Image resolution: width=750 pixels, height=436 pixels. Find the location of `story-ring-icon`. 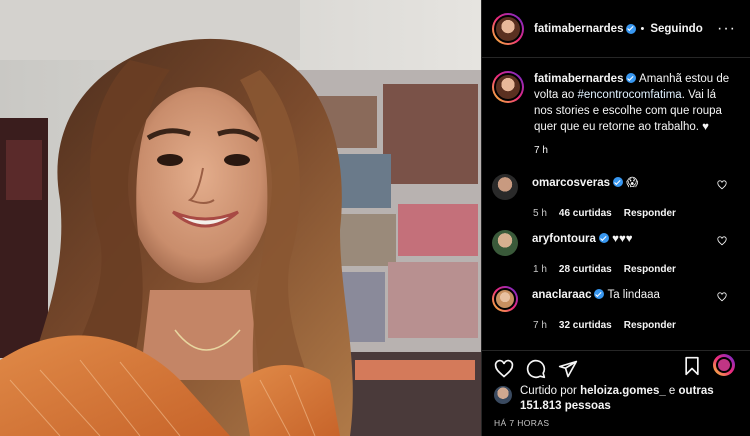

story-ring-icon is located at coordinates (724, 365).